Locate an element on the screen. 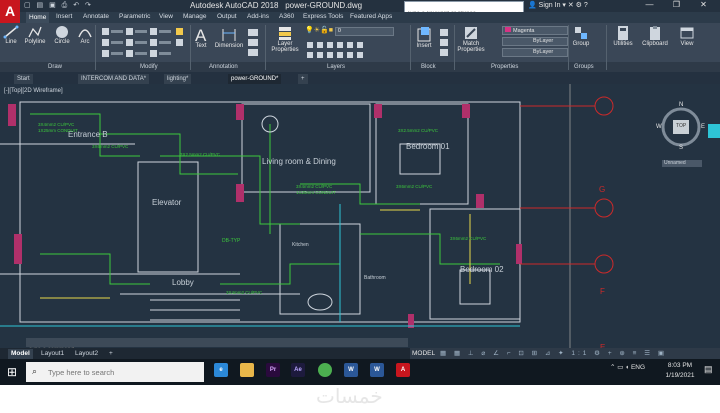  layout-tabs: Model Layout1 Layout2 + is located at coordinates (205, 353).